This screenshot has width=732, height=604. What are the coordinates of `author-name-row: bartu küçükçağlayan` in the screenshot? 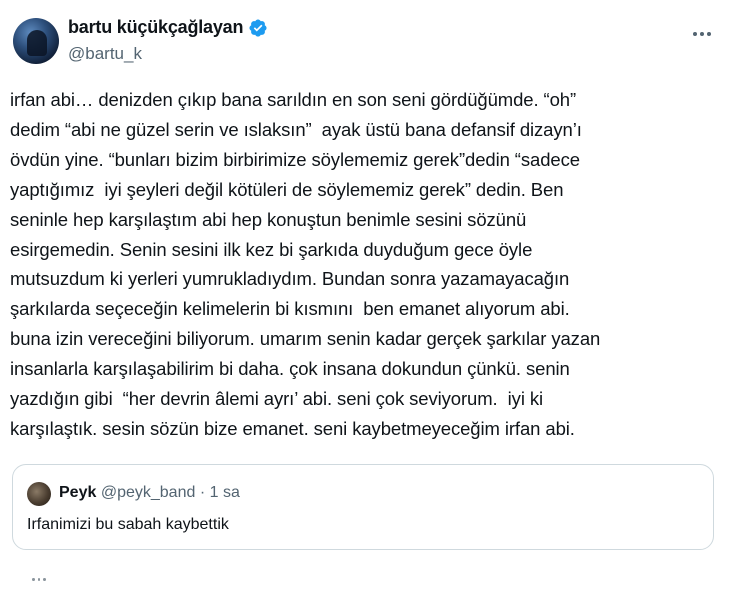 It's located at (168, 27).